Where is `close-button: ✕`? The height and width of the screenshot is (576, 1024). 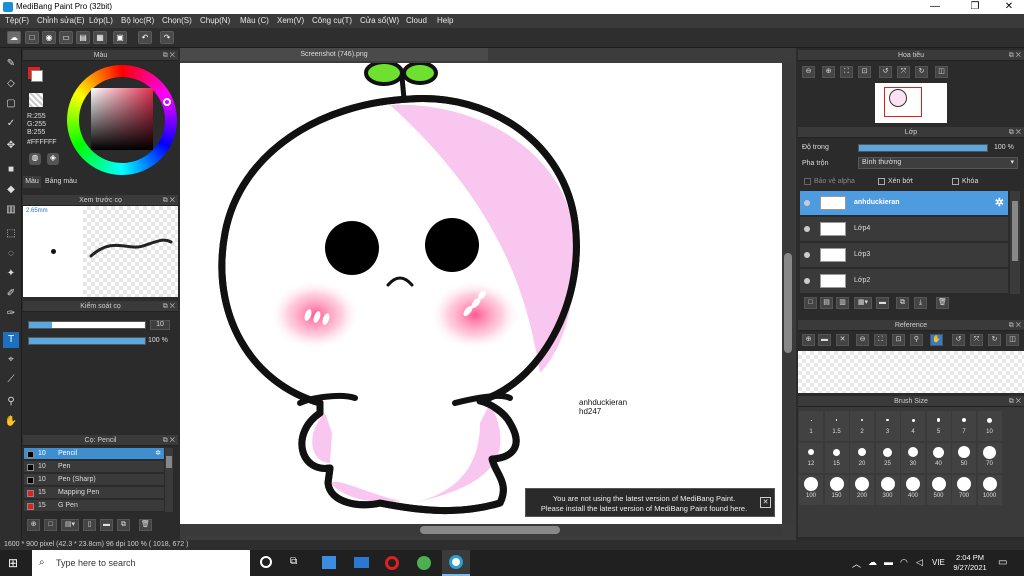 close-button: ✕ is located at coordinates (1009, 7).